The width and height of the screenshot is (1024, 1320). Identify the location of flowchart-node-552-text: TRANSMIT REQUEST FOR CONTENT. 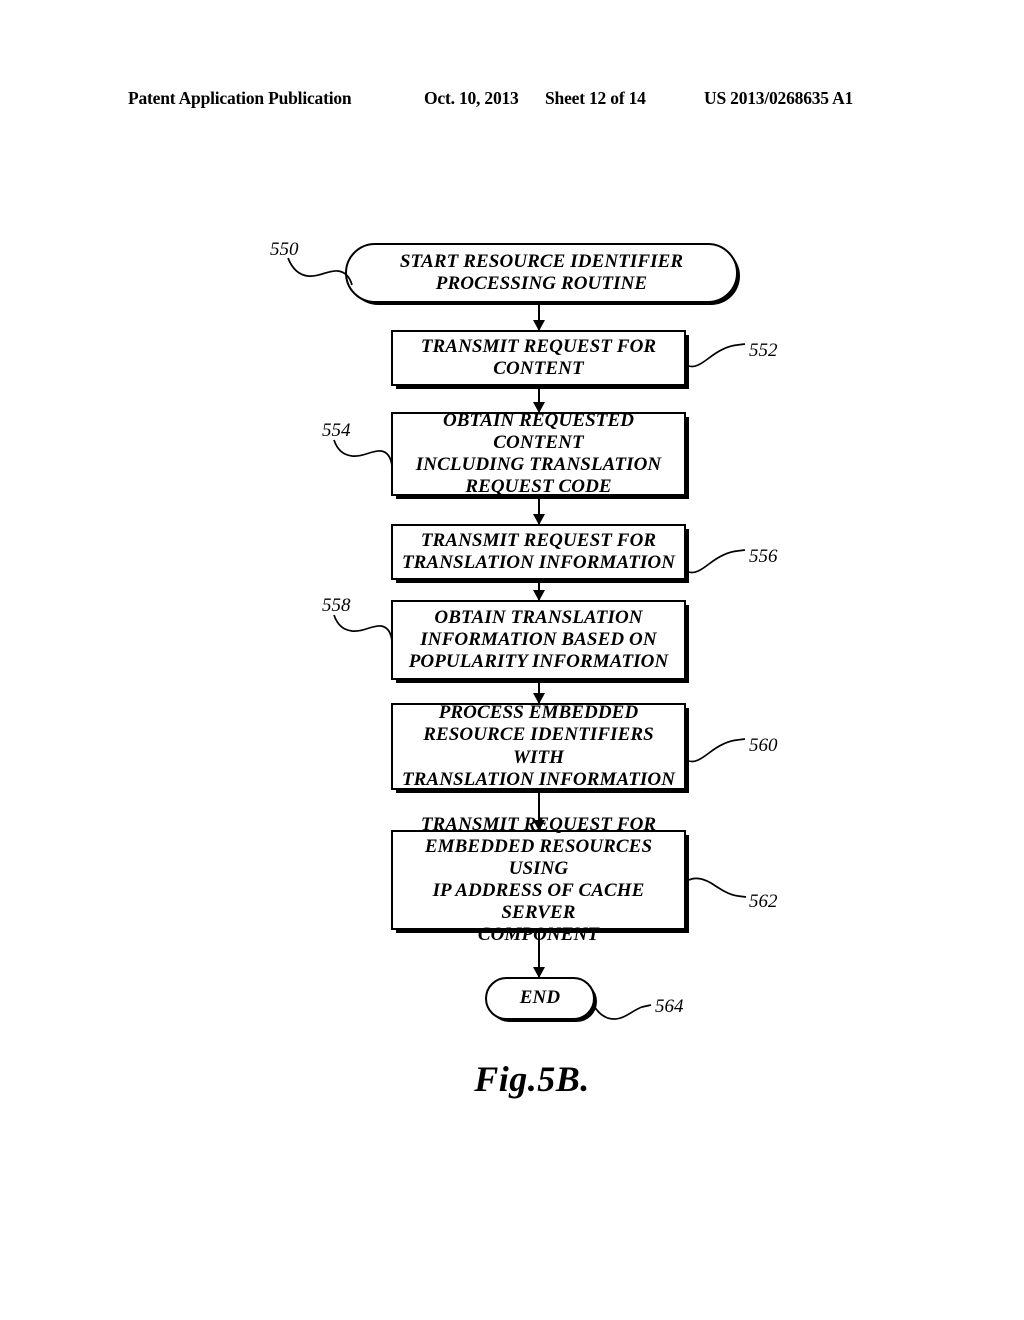
(538, 358).